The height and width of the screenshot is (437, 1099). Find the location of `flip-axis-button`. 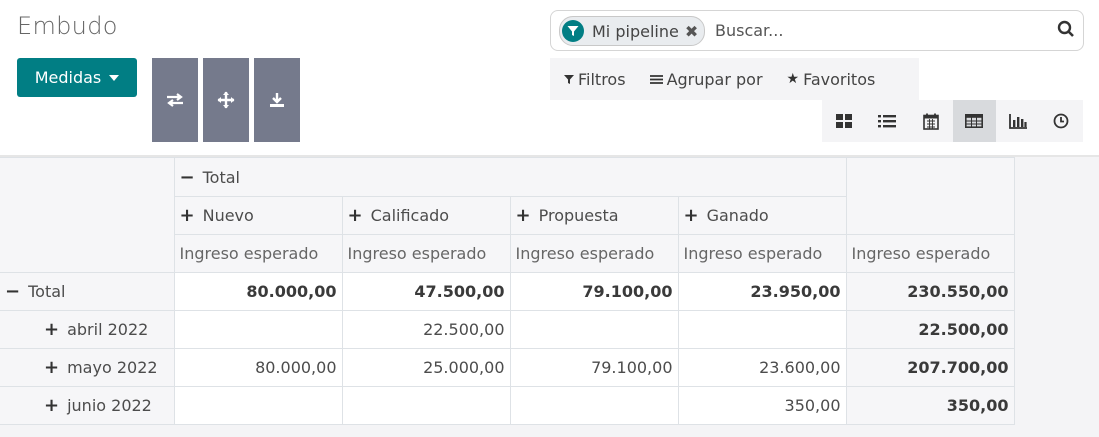

flip-axis-button is located at coordinates (175, 100).